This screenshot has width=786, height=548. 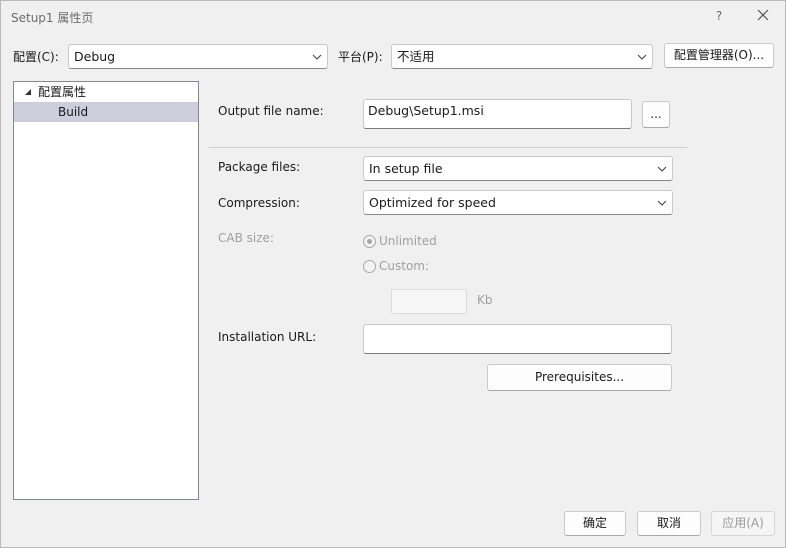 What do you see at coordinates (246, 238) in the screenshot?
I see `cab-size-label: CAB size:` at bounding box center [246, 238].